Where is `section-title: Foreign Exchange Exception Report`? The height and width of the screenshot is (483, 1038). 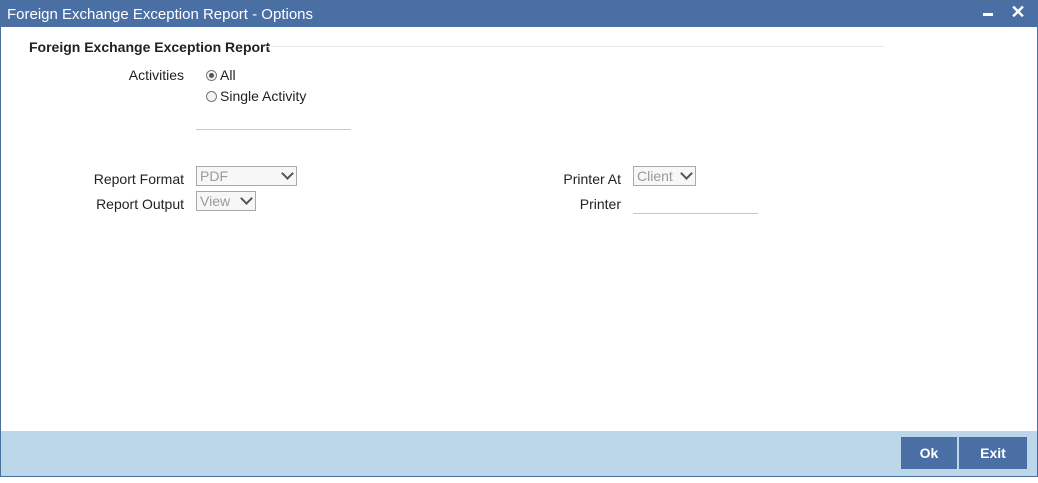
section-title: Foreign Exchange Exception Report is located at coordinates (150, 47).